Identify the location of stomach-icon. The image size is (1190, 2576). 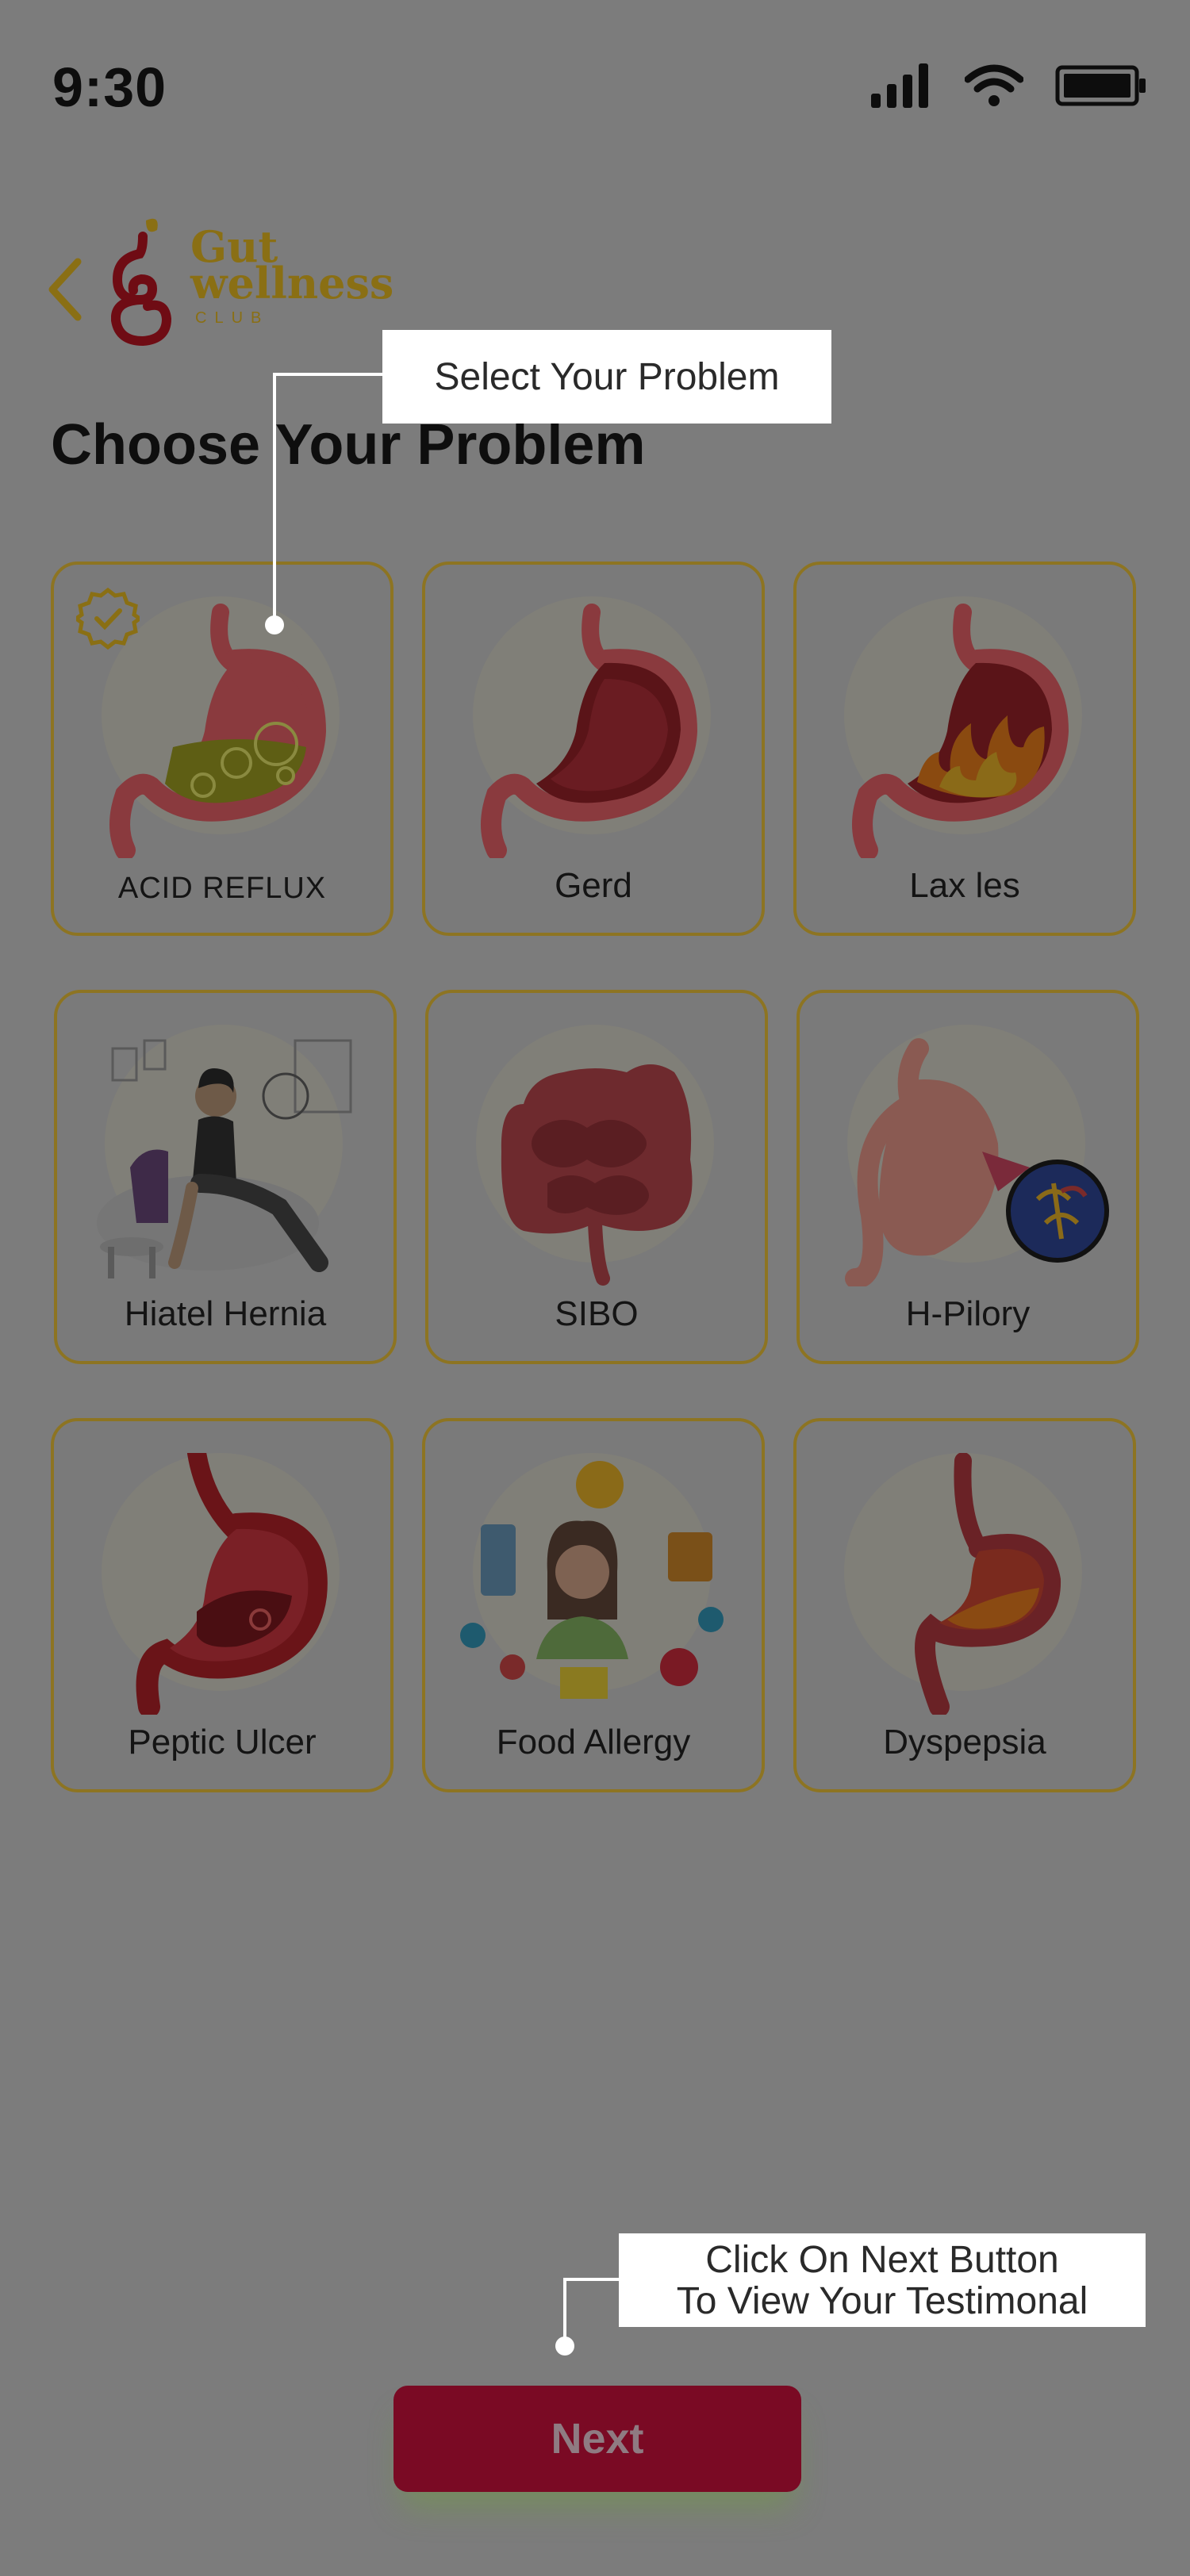
(589, 731).